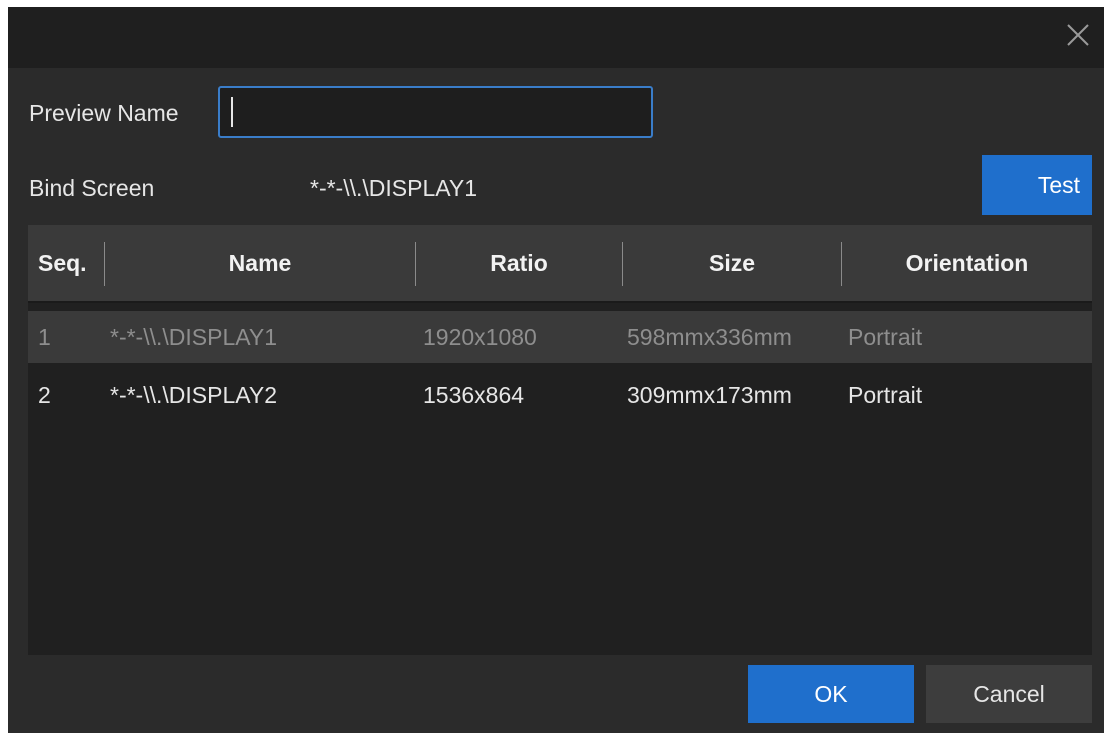 The width and height of the screenshot is (1105, 740). What do you see at coordinates (44, 337) in the screenshot?
I see `cell-seq: 1` at bounding box center [44, 337].